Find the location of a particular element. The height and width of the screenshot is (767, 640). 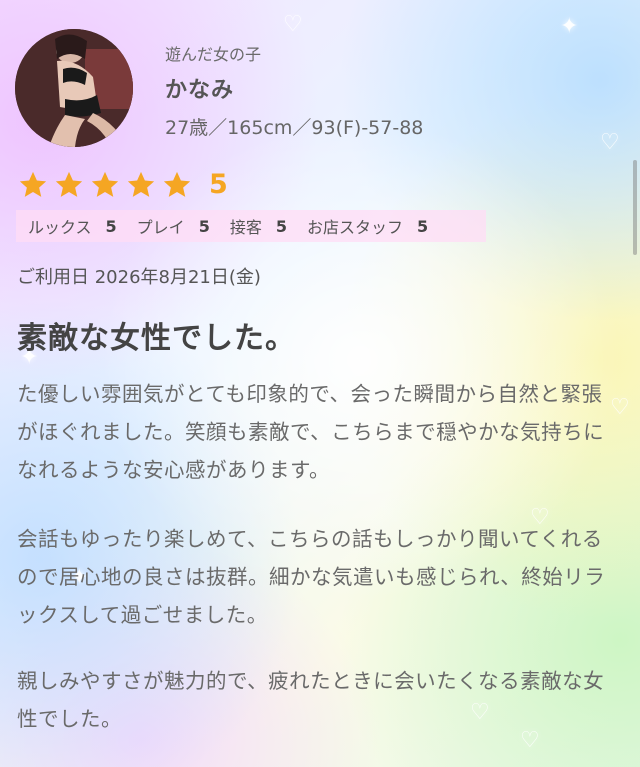

rating-label: 接客 is located at coordinates (245, 227).